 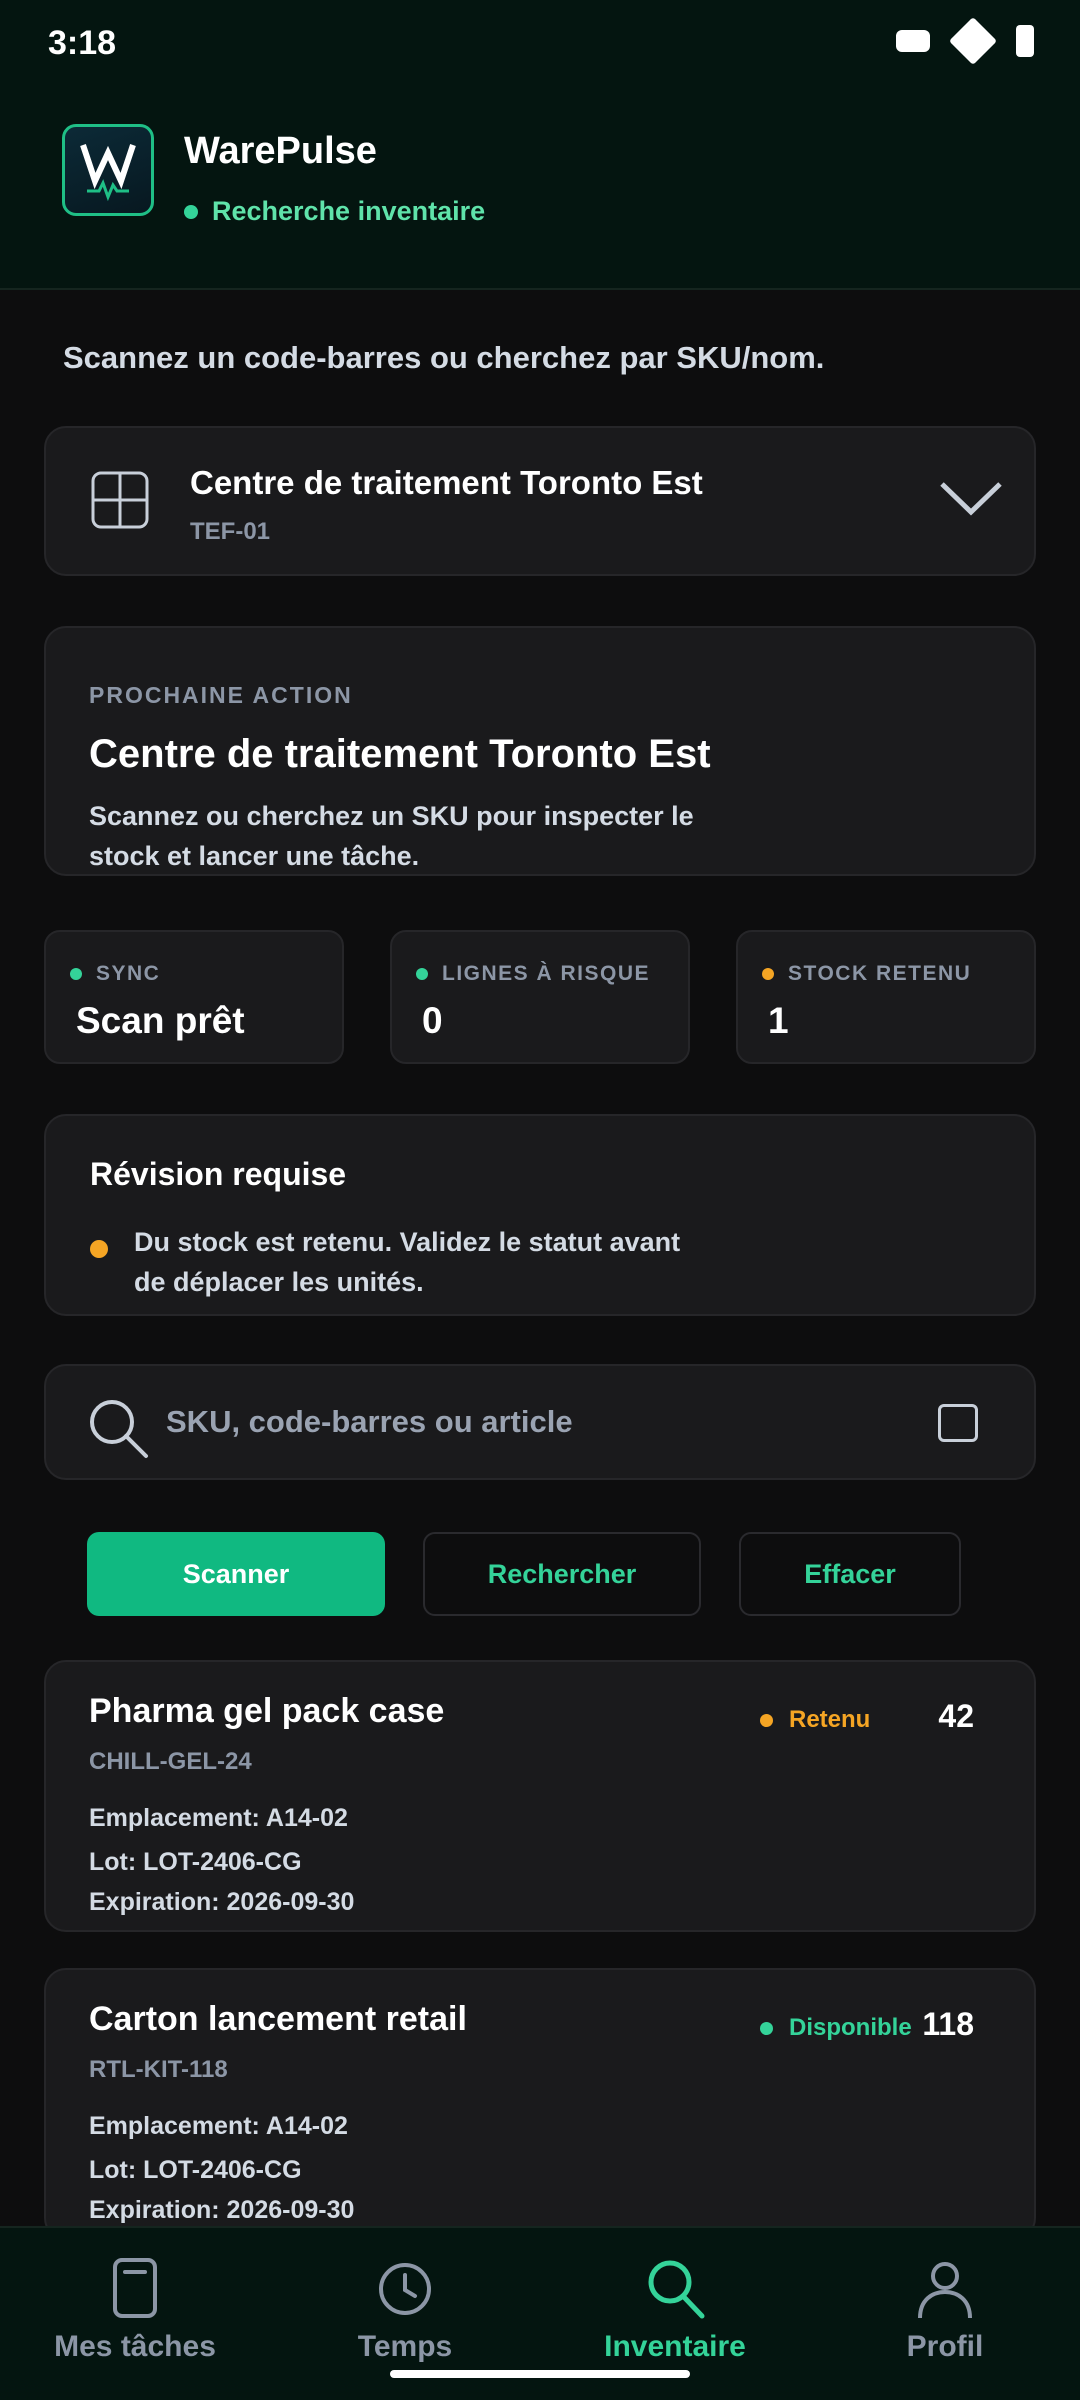 I want to click on nav-profile: Profil, so click(x=945, y=2310).